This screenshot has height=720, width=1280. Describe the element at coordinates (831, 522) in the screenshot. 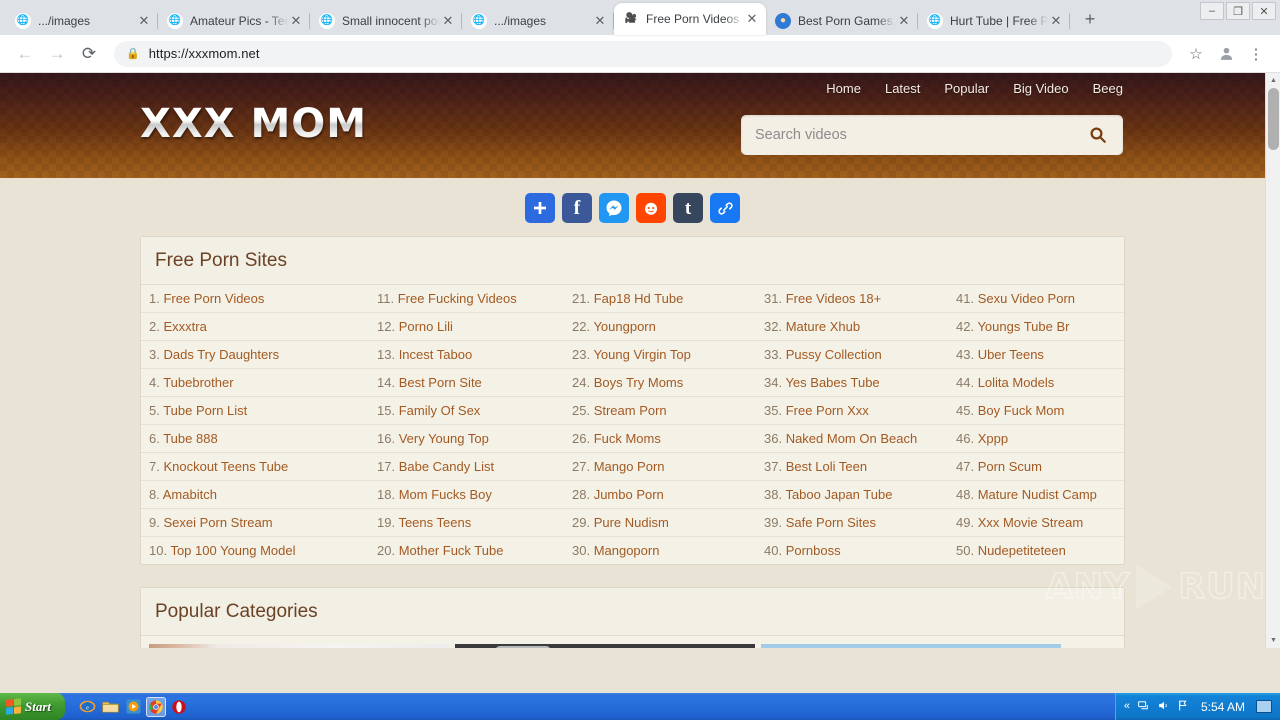

I see `site-link: Safe Porn Sites` at that location.